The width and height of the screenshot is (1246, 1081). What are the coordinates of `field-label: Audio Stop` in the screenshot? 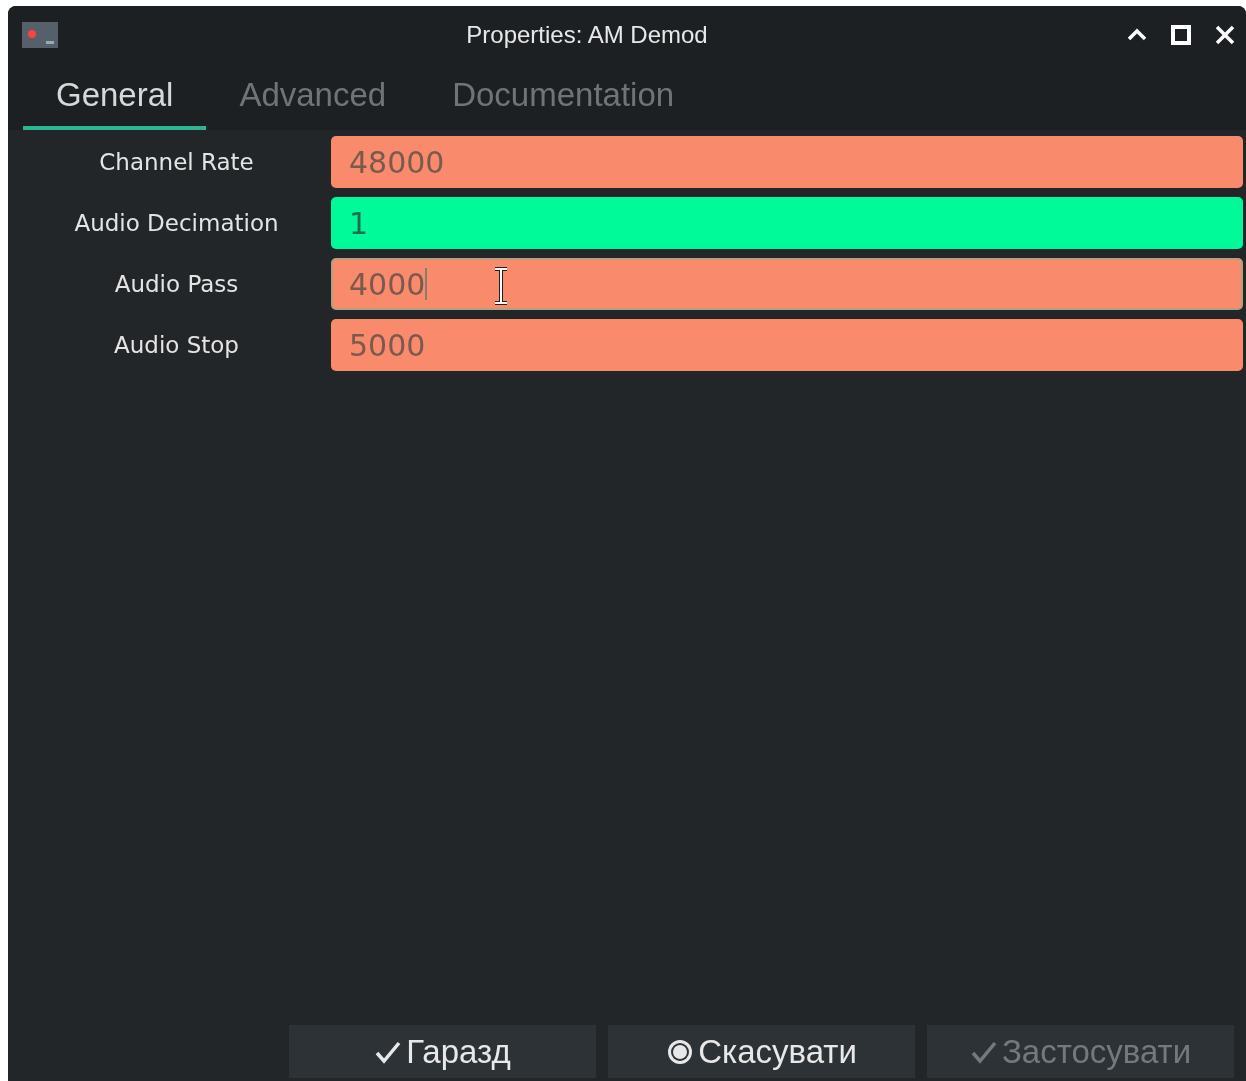 It's located at (176, 345).